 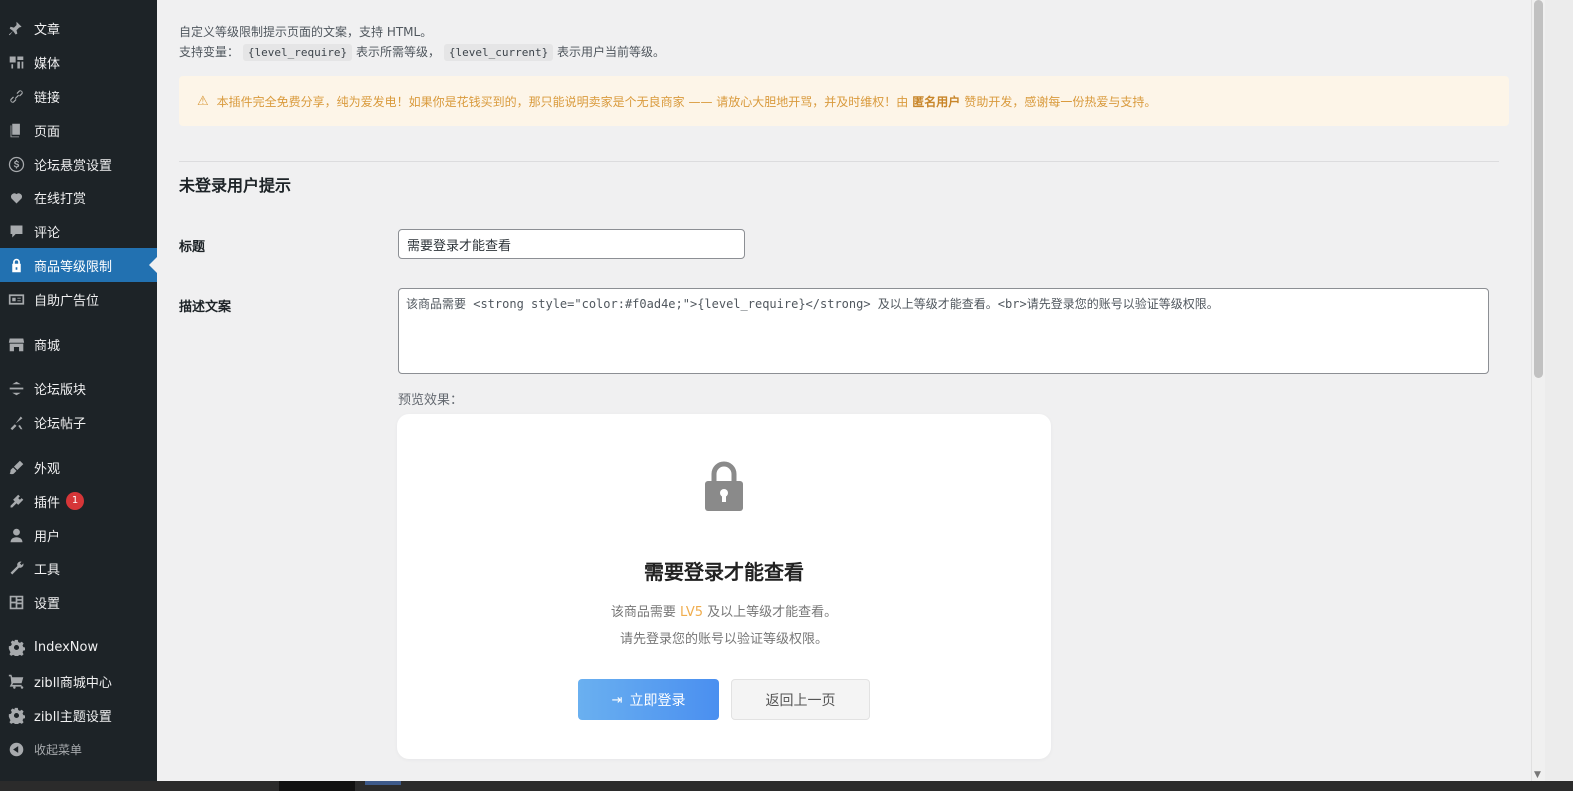 What do you see at coordinates (67, 301) in the screenshot?
I see `sidebar-item-label: 自助广告位` at bounding box center [67, 301].